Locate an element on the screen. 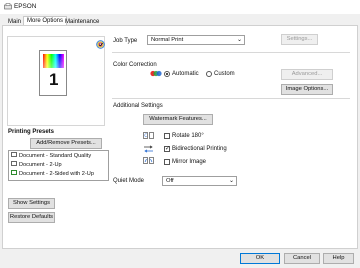 The image size is (360, 268). color-correction-label: Color Correction is located at coordinates (135, 65).